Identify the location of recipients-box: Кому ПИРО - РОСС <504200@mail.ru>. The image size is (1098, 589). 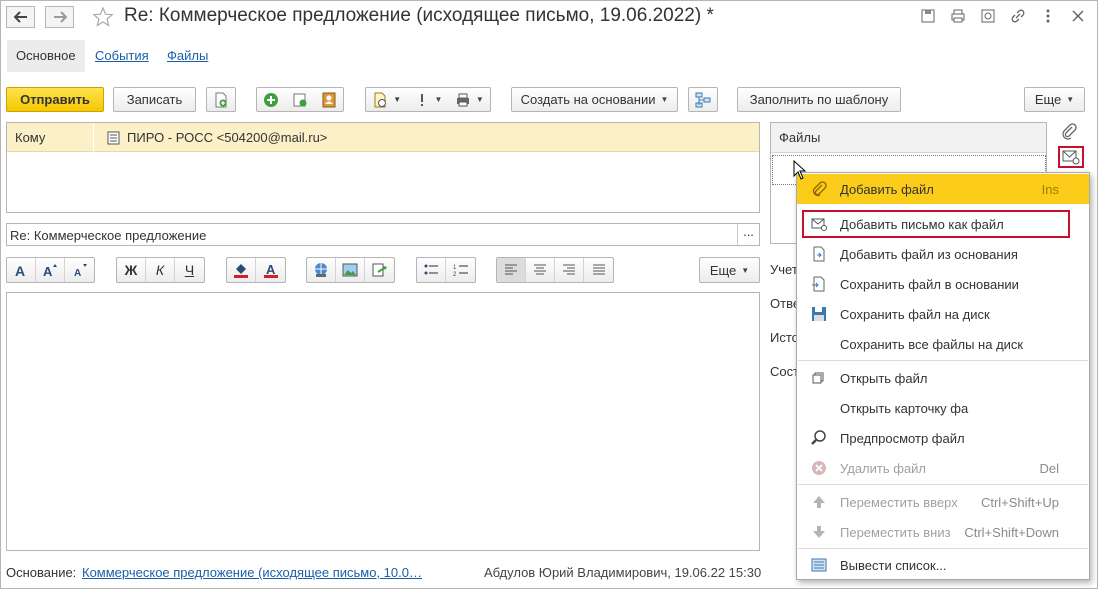
(383, 167).